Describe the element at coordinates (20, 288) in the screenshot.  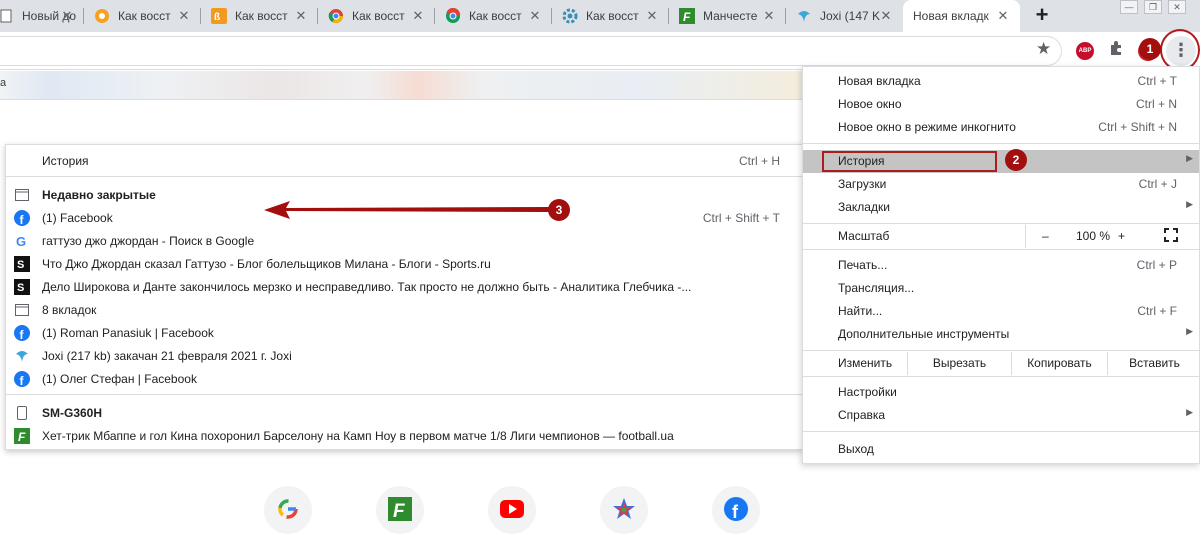
I see `svg-text: S` at that location.